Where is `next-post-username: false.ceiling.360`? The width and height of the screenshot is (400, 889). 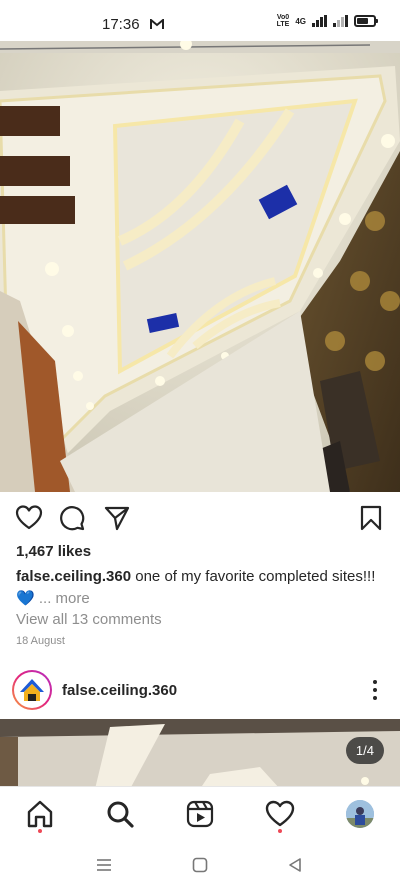
next-post-username: false.ceiling.360 is located at coordinates (119, 690).